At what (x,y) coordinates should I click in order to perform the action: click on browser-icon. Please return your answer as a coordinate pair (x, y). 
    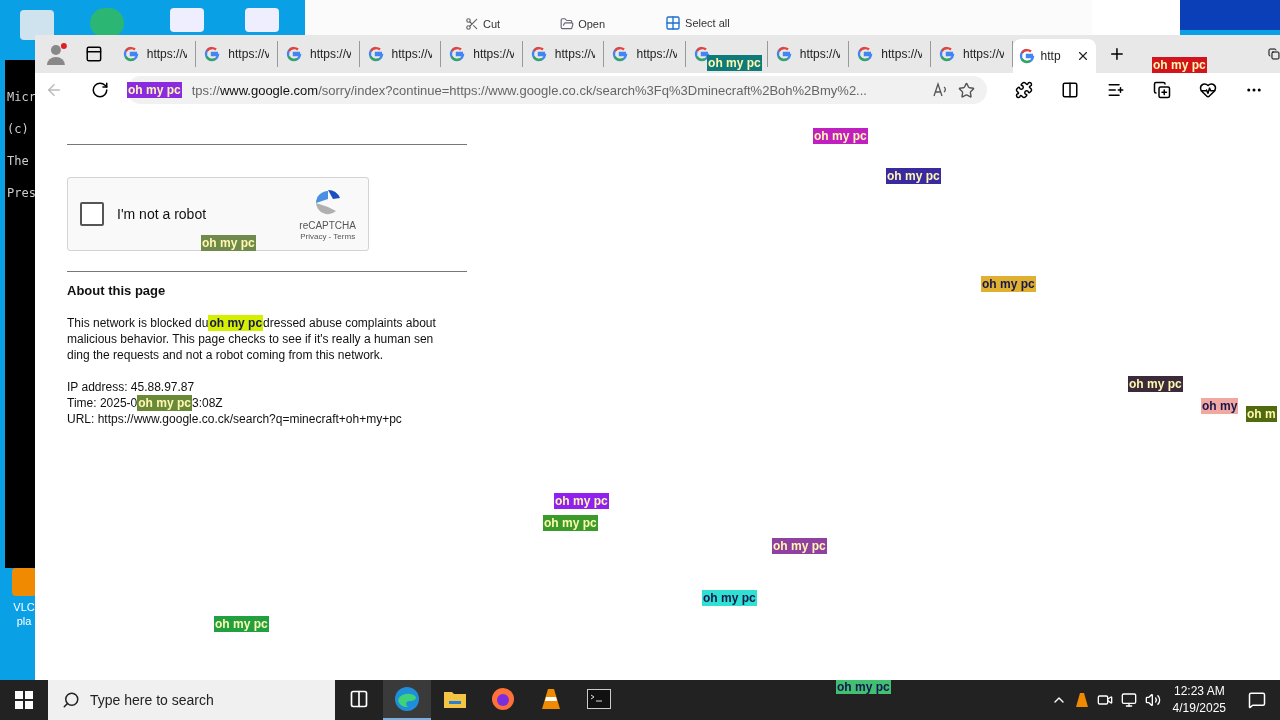
    Looking at the image, I should click on (407, 699).